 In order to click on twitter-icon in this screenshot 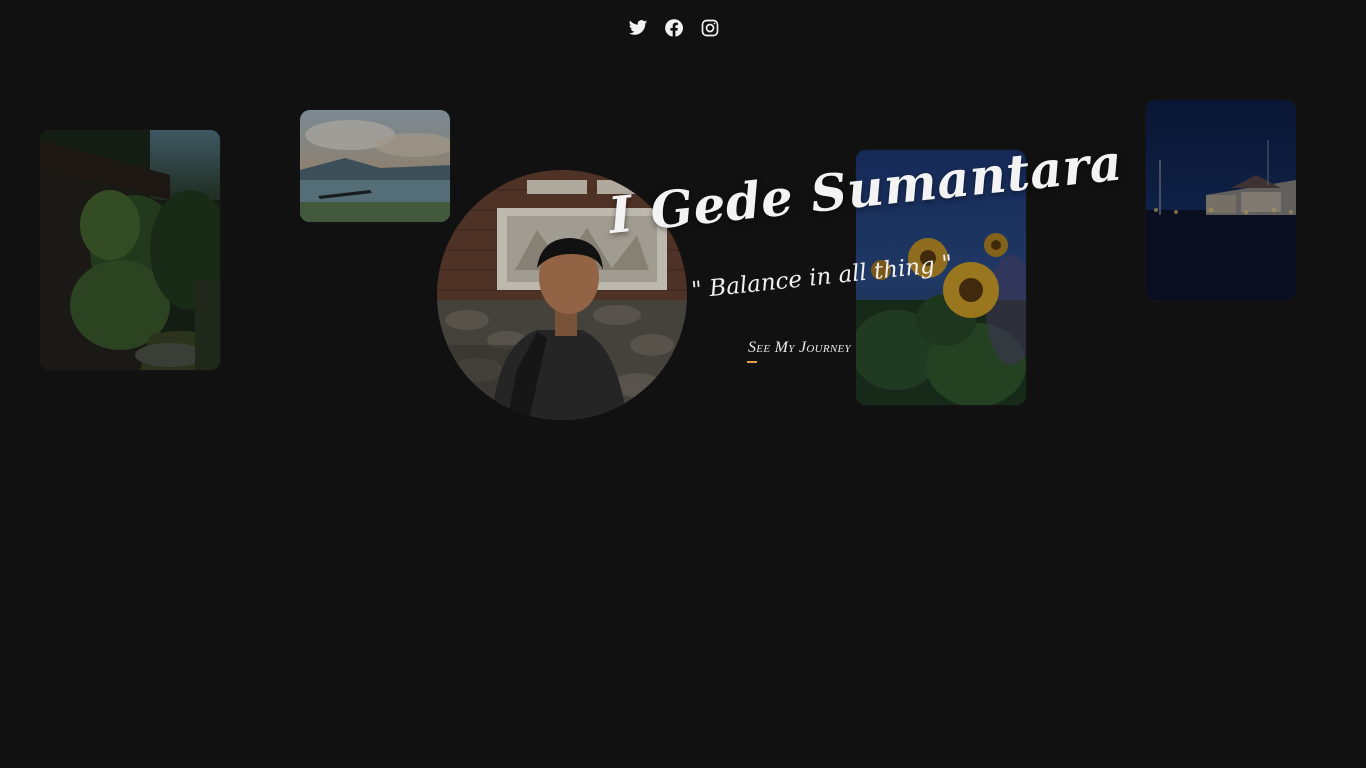, I will do `click(638, 27)`.